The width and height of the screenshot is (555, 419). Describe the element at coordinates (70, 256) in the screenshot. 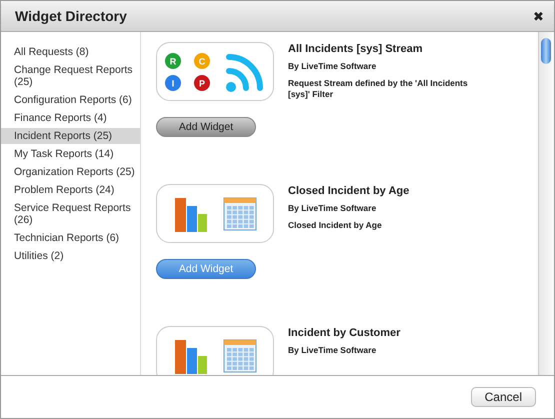

I see `category-item: Utilities (2)` at that location.